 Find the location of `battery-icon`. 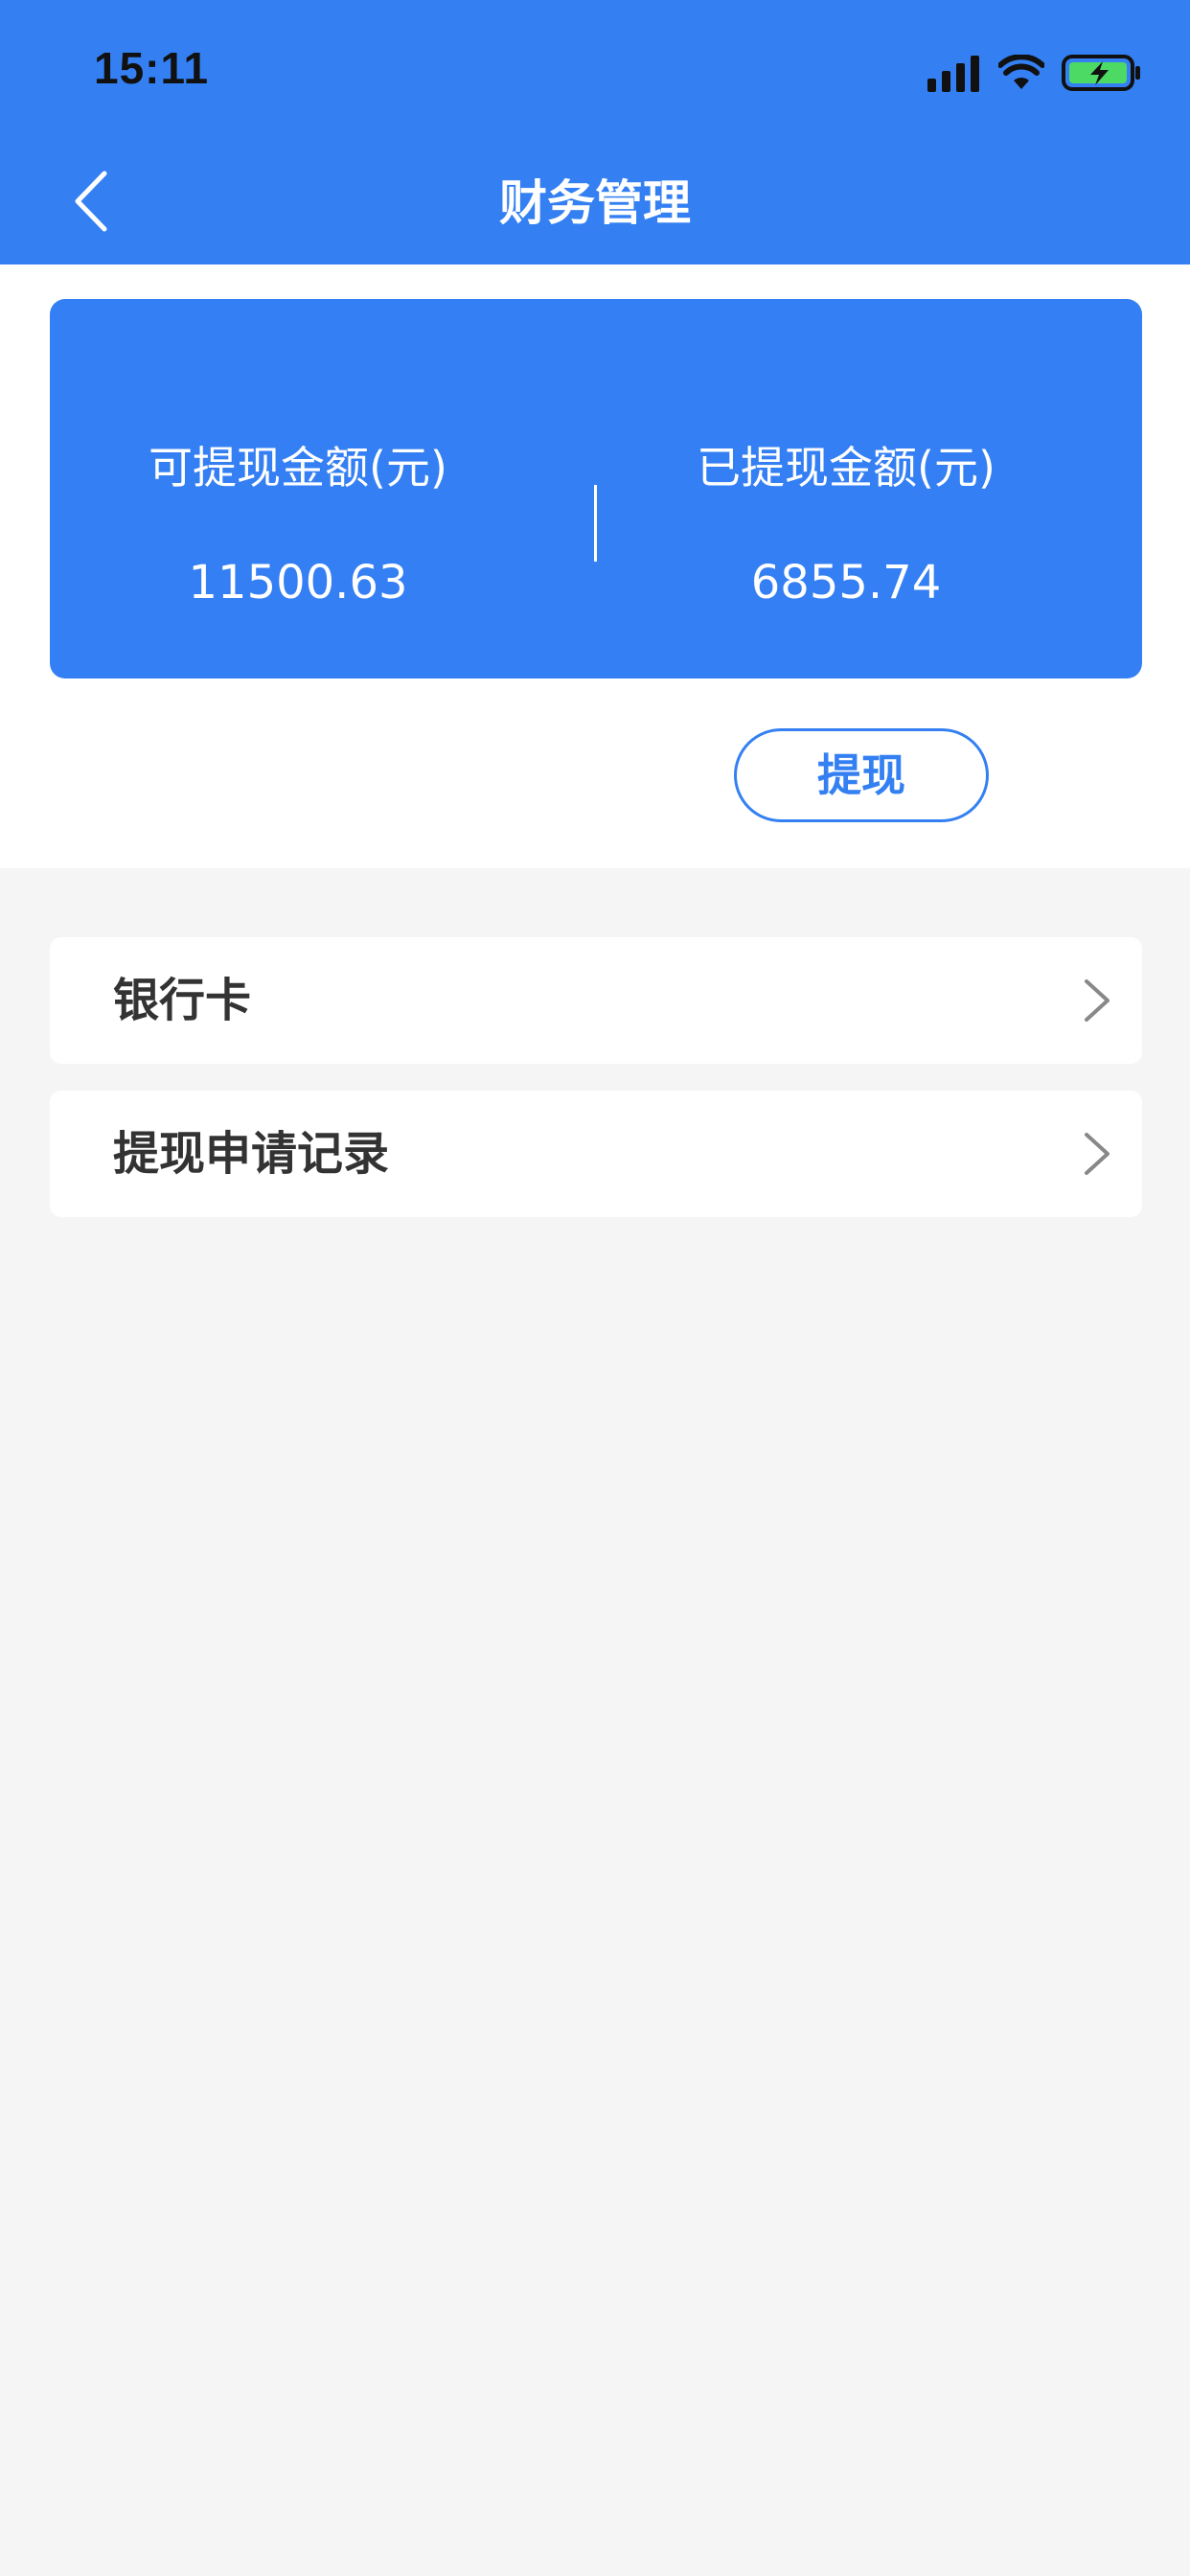

battery-icon is located at coordinates (1101, 73).